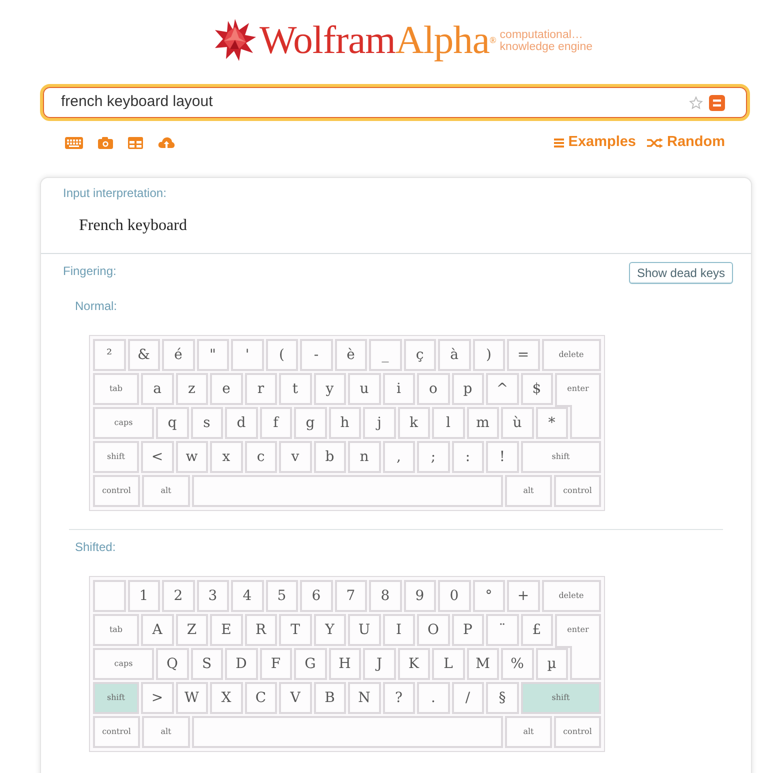  Describe the element at coordinates (330, 457) in the screenshot. I see `keyboard-key: b` at that location.